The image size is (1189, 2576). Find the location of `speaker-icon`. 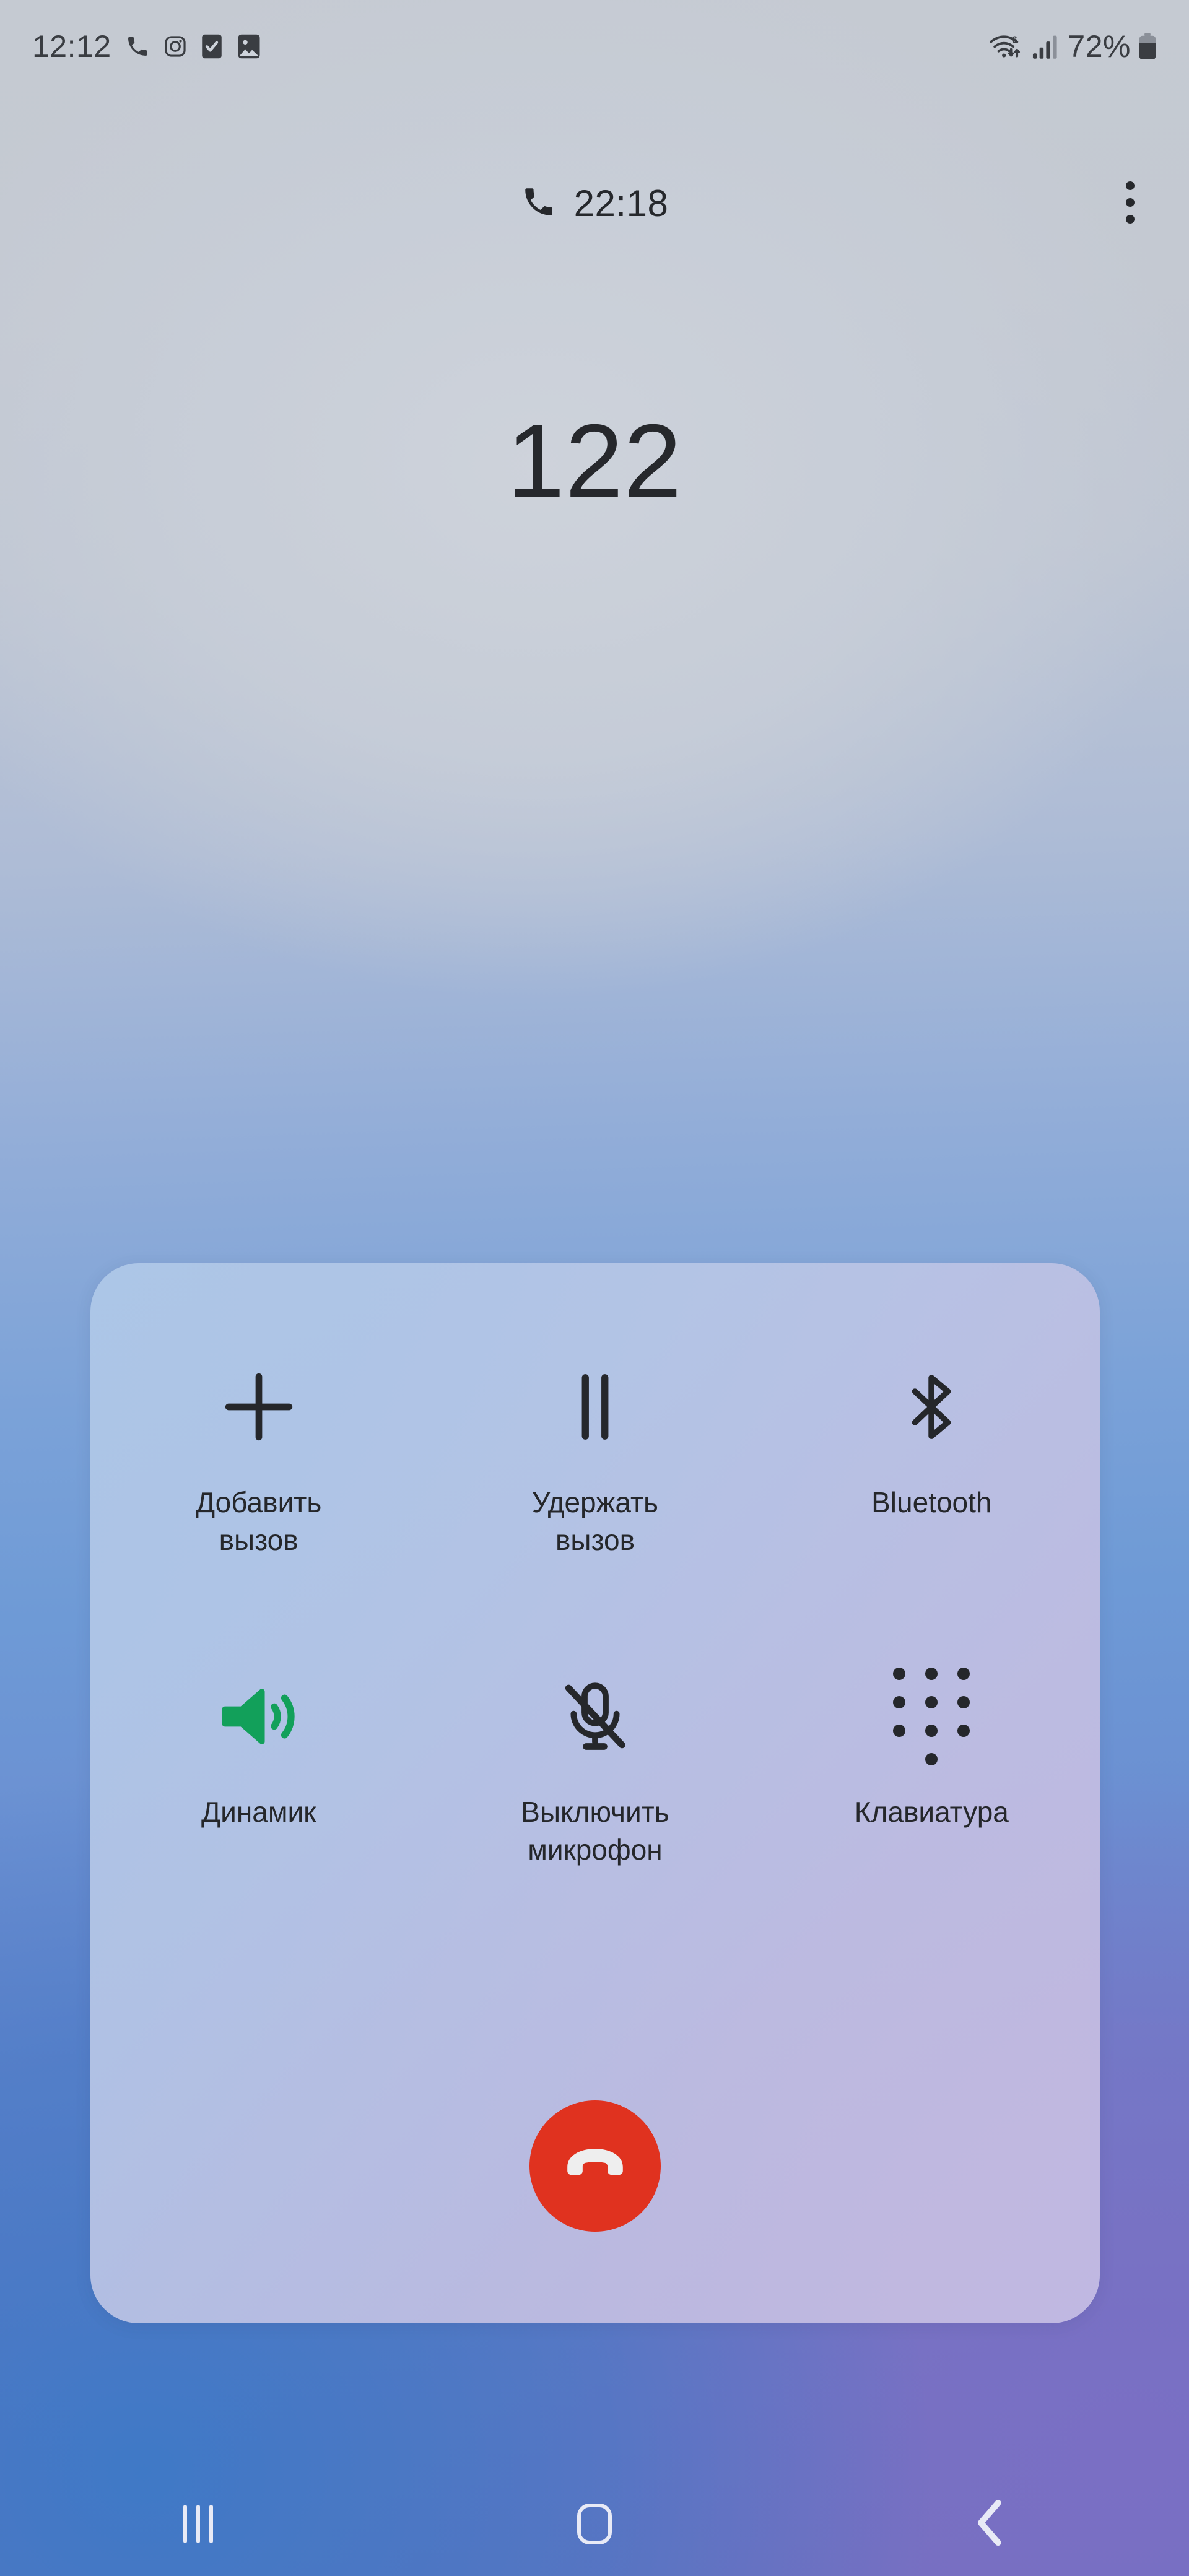

speaker-icon is located at coordinates (259, 1716).